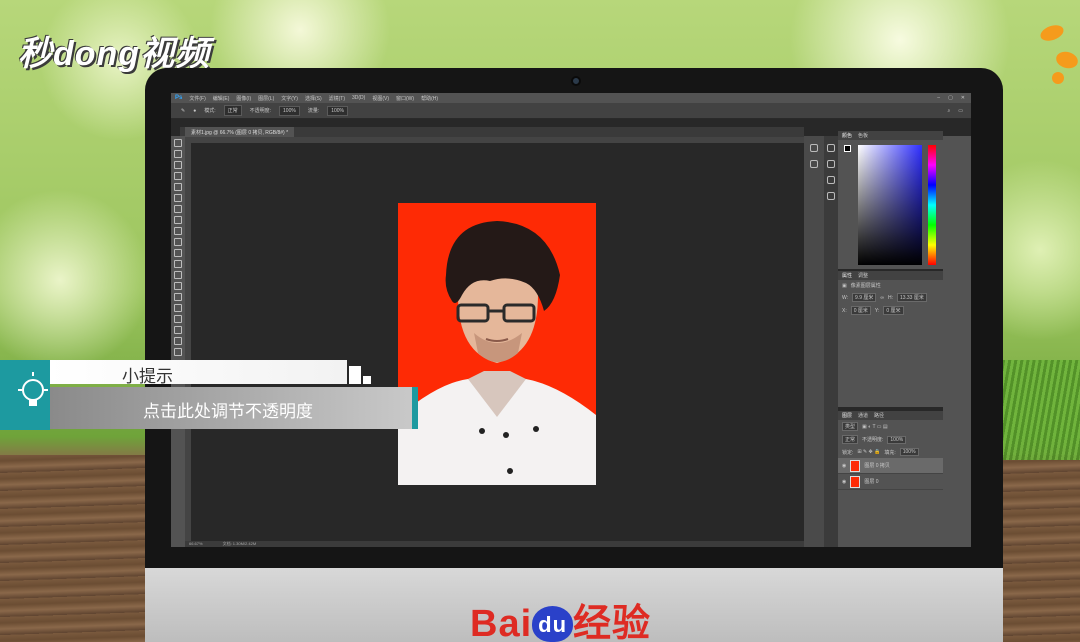 This screenshot has height=642, width=1080. I want to click on layer-row: ◉ 图层 0, so click(890, 482).